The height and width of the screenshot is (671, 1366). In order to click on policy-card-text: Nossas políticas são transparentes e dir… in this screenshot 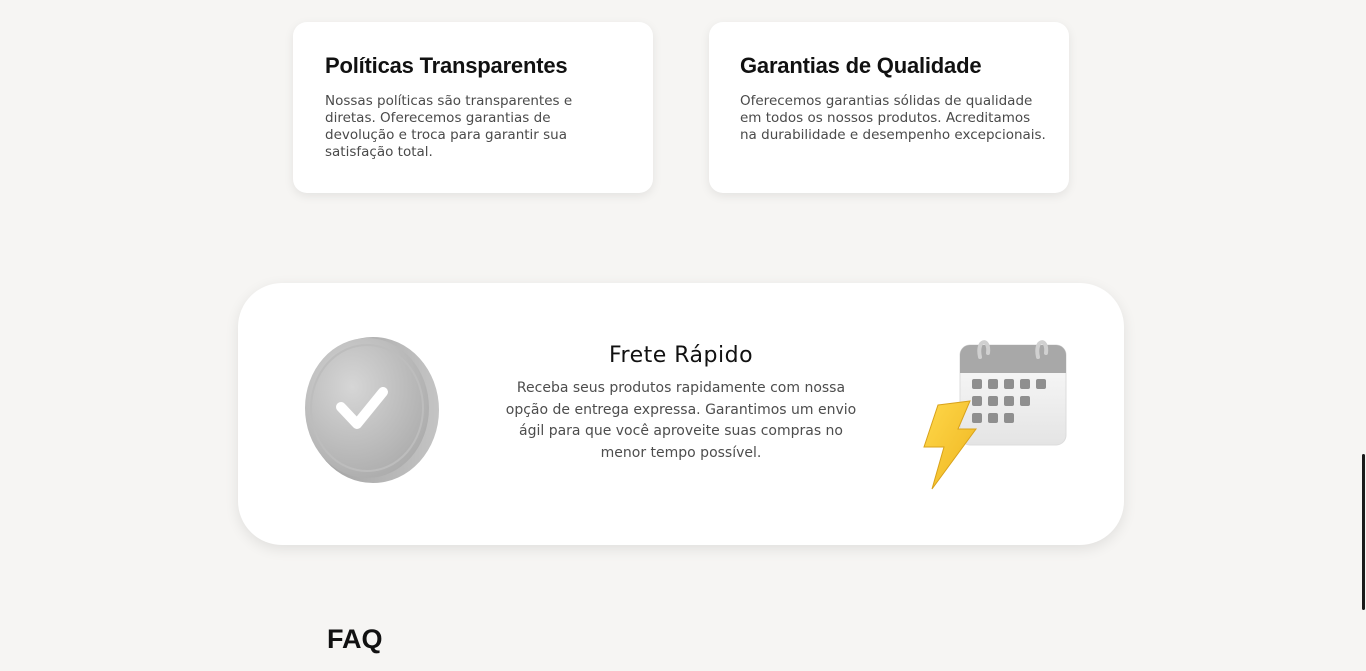, I will do `click(449, 126)`.